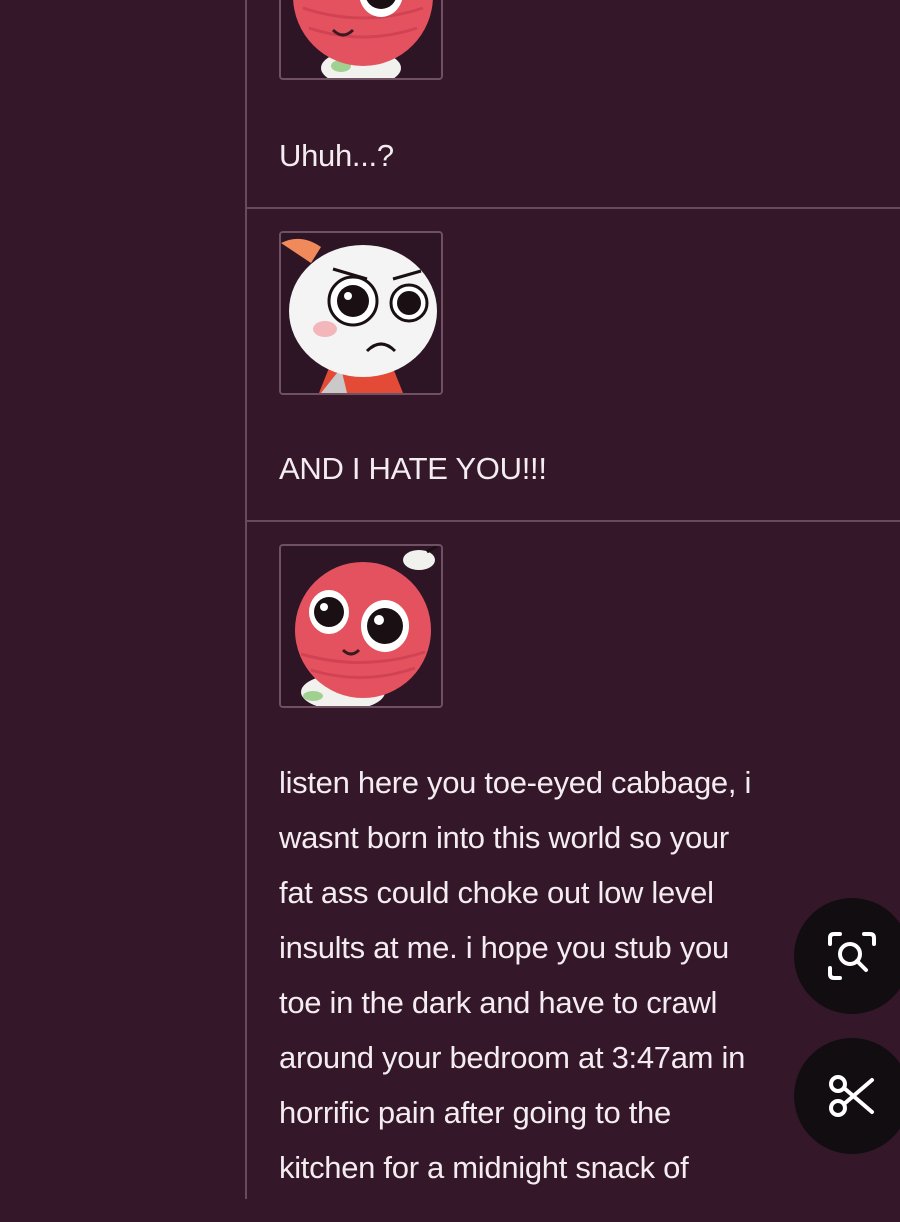 The image size is (900, 1222). I want to click on message-text-line: insults at me. i hope you stub you, so click(504, 947).